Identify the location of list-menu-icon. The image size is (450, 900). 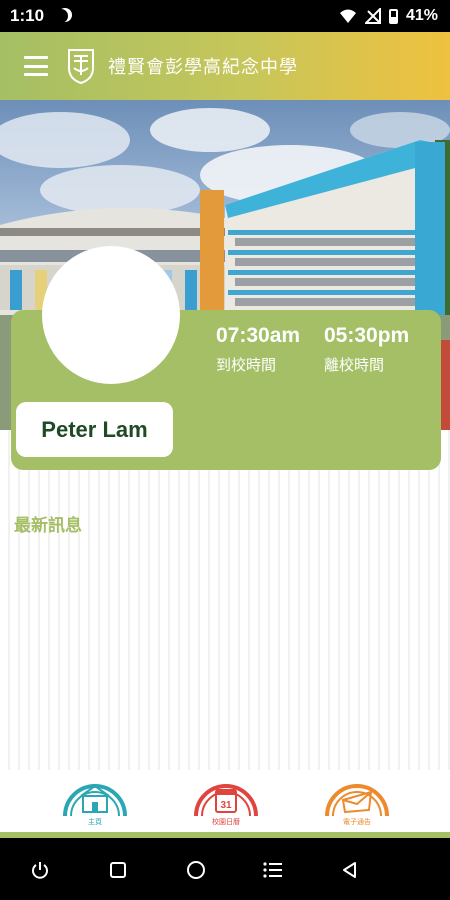
(273, 870).